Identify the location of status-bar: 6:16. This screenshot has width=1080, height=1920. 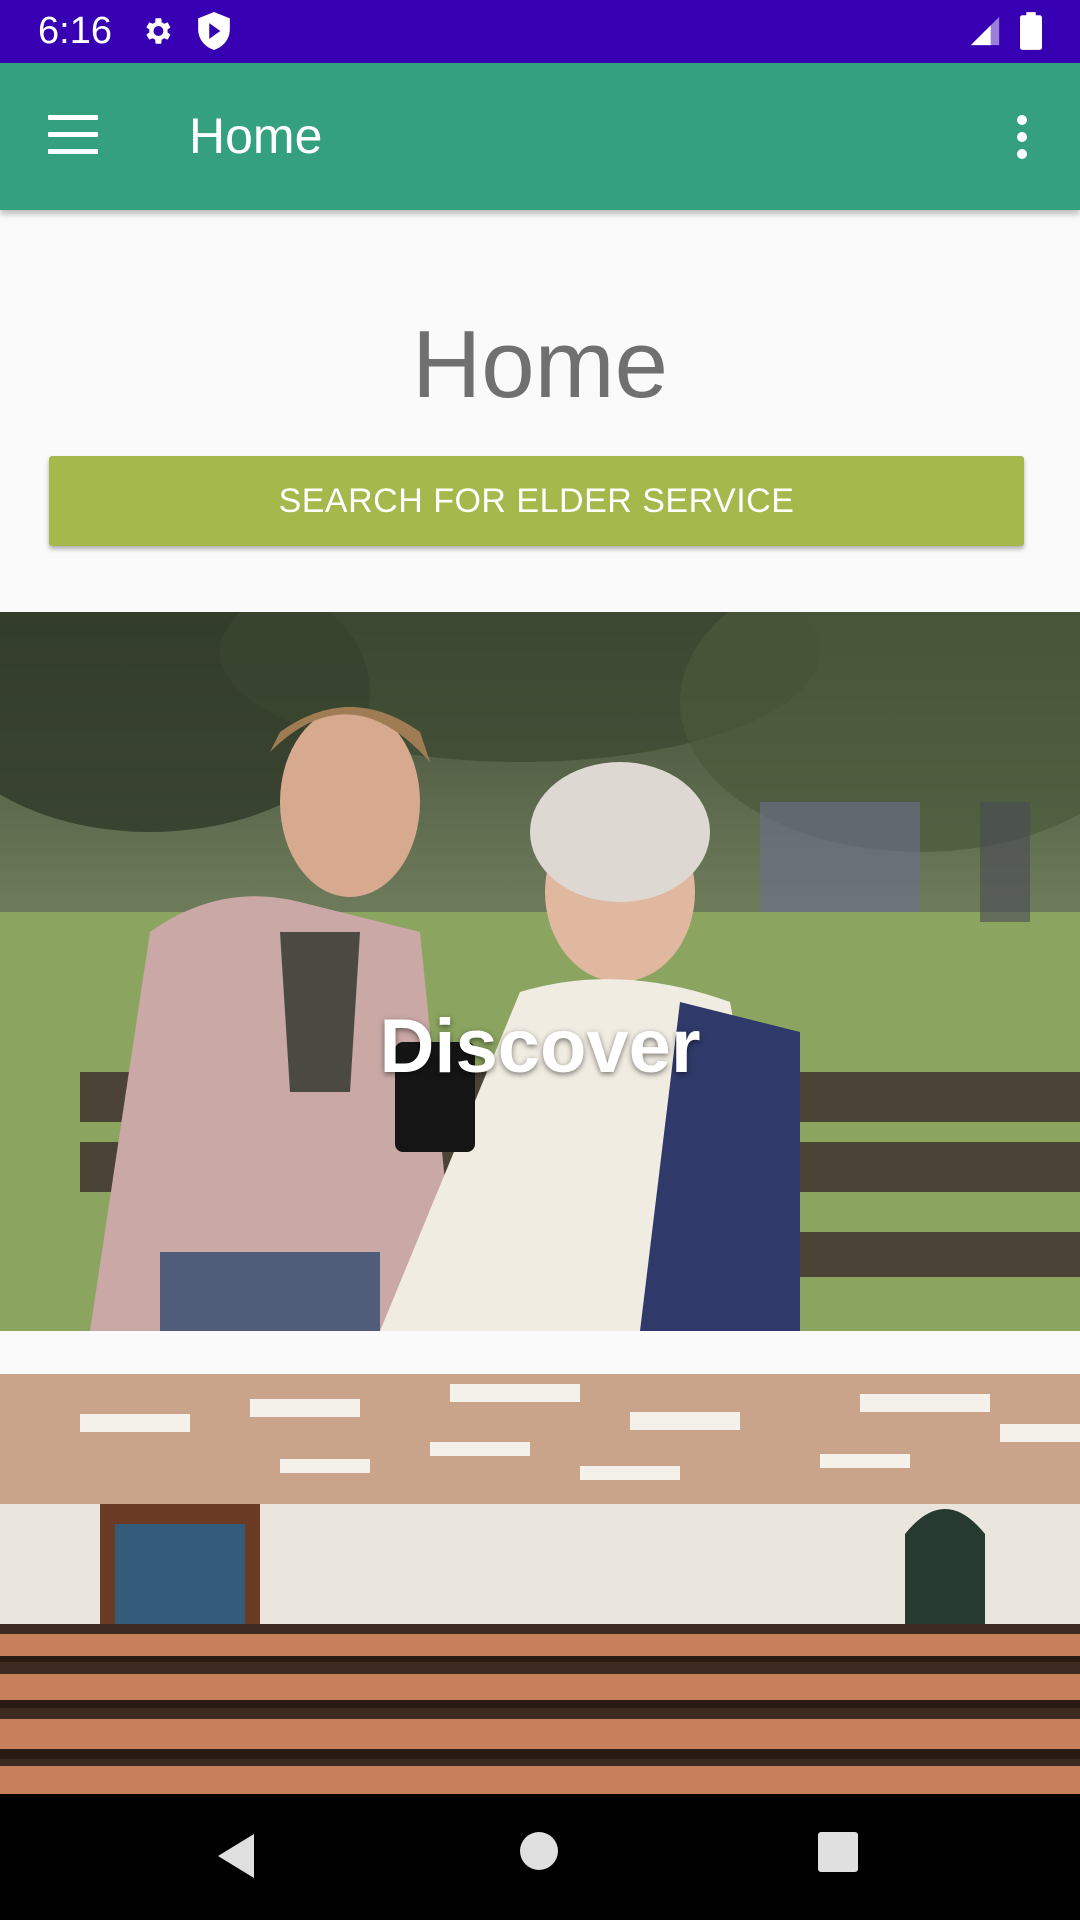
(540, 31).